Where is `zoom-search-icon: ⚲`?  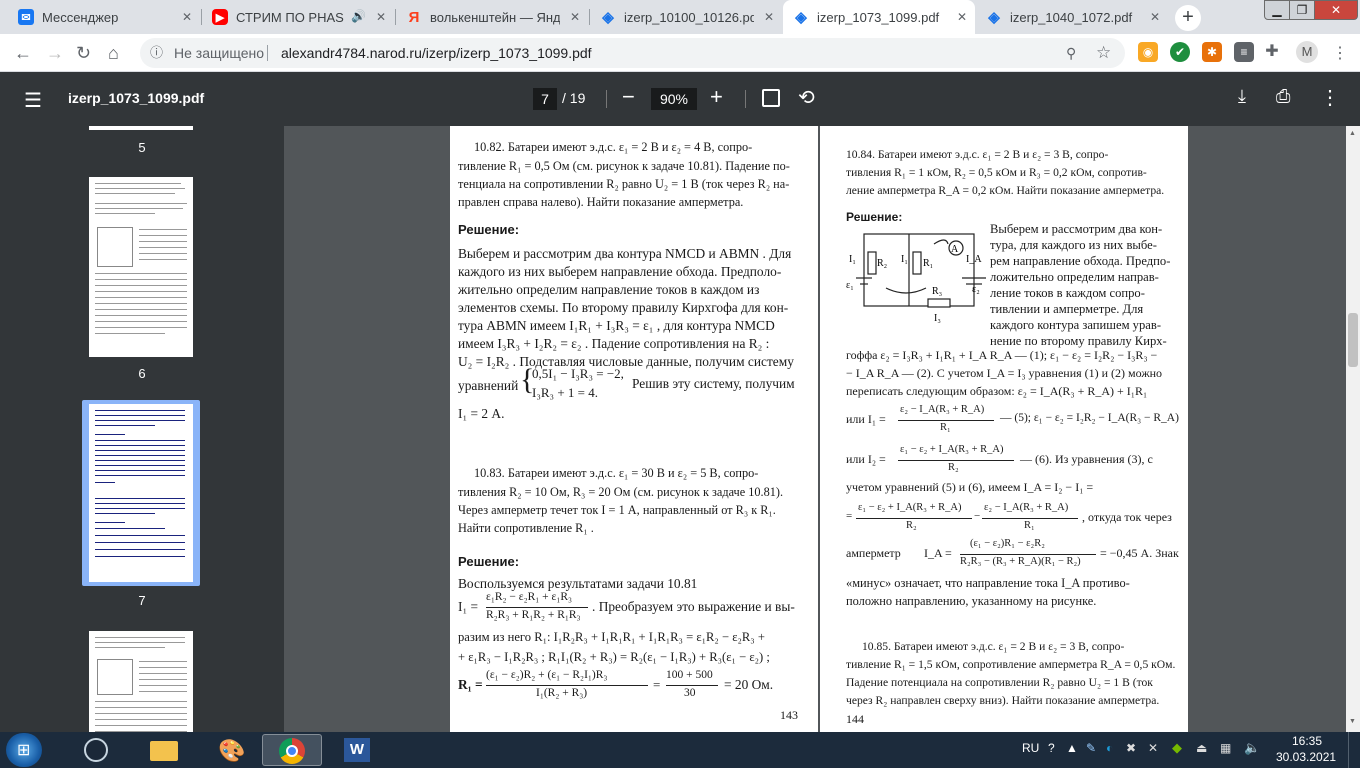 zoom-search-icon: ⚲ is located at coordinates (1071, 53).